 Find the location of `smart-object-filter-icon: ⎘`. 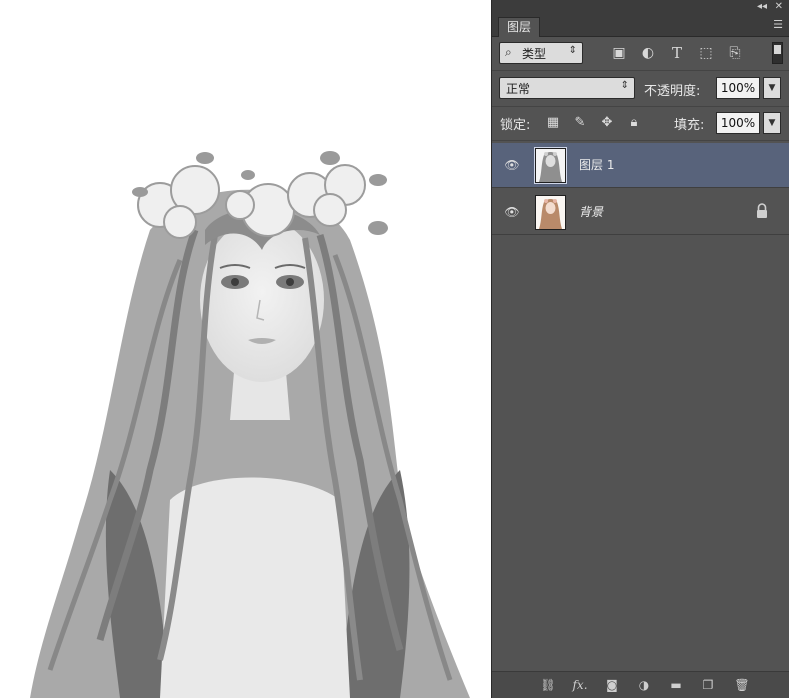

smart-object-filter-icon: ⎘ is located at coordinates (735, 53).